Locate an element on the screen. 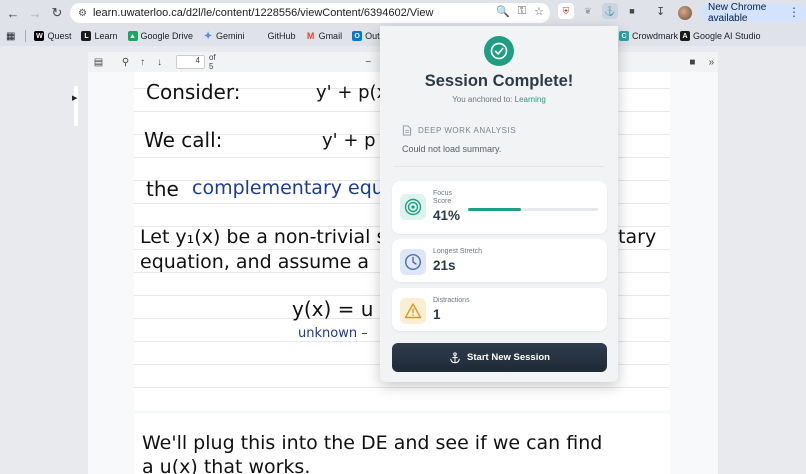 The height and width of the screenshot is (474, 806). focus-score-value: 41% is located at coordinates (447, 215).